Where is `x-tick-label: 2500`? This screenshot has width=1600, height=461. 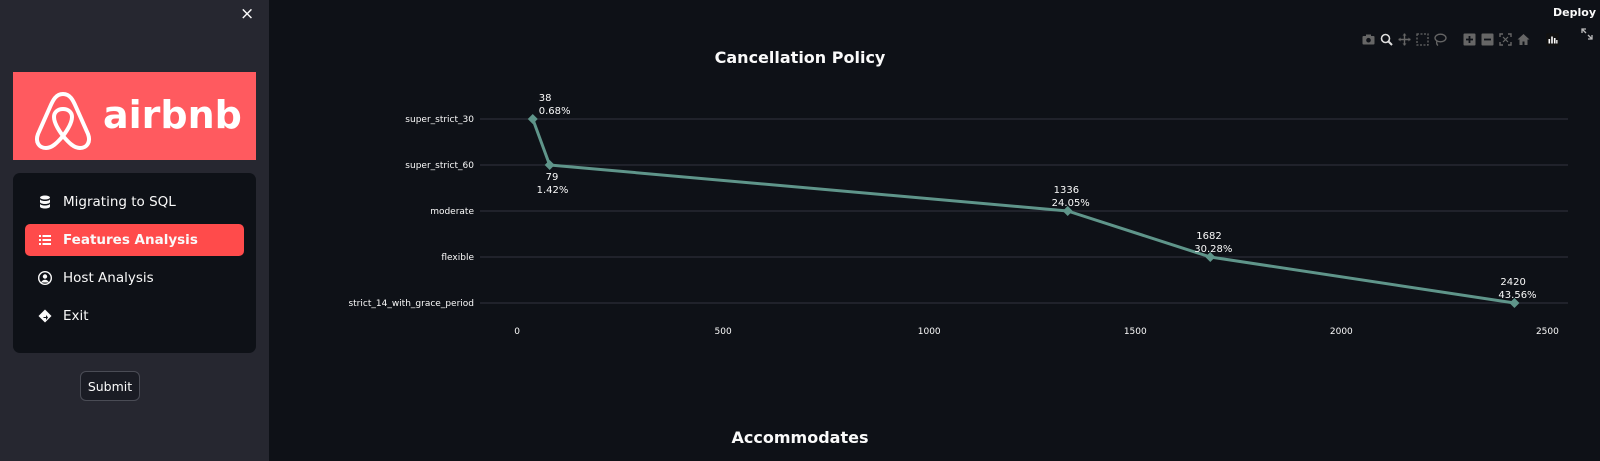
x-tick-label: 2500 is located at coordinates (1547, 332).